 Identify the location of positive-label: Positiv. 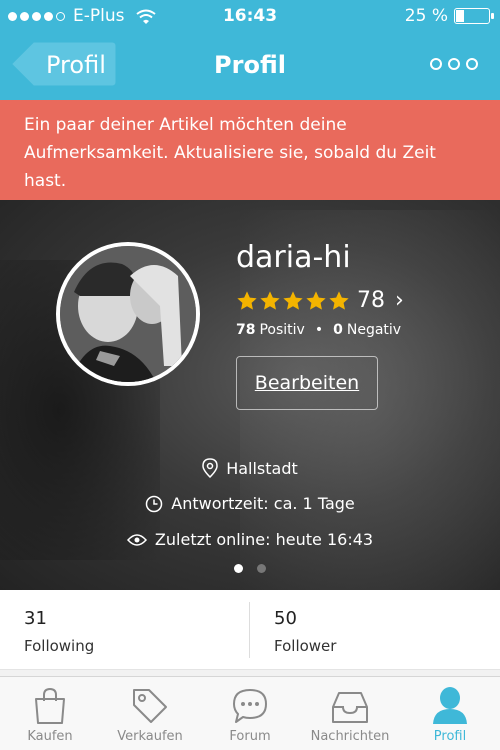
(282, 330).